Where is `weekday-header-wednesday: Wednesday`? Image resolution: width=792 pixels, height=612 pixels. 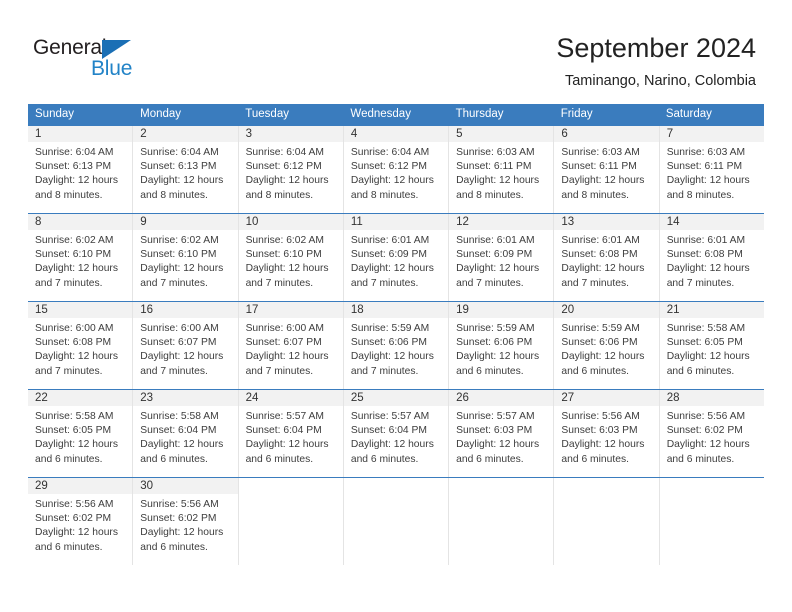 weekday-header-wednesday: Wednesday is located at coordinates (380, 114).